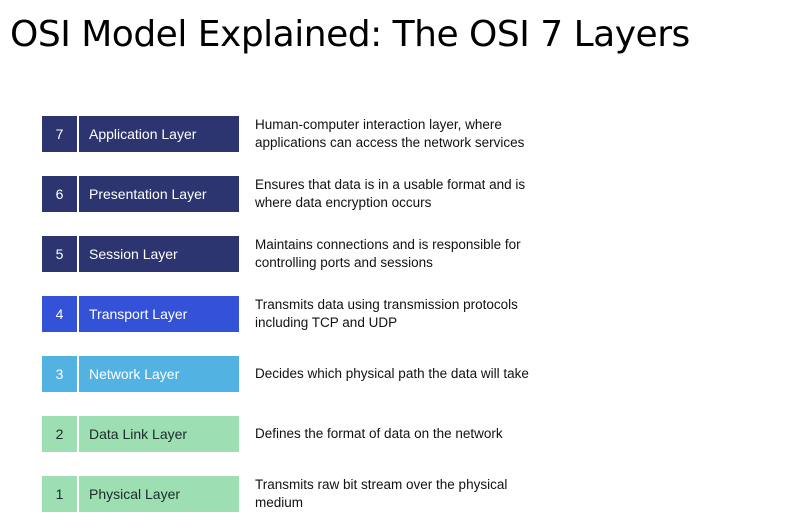 This screenshot has width=791, height=532. What do you see at coordinates (59, 194) in the screenshot?
I see `layer-number: 6` at bounding box center [59, 194].